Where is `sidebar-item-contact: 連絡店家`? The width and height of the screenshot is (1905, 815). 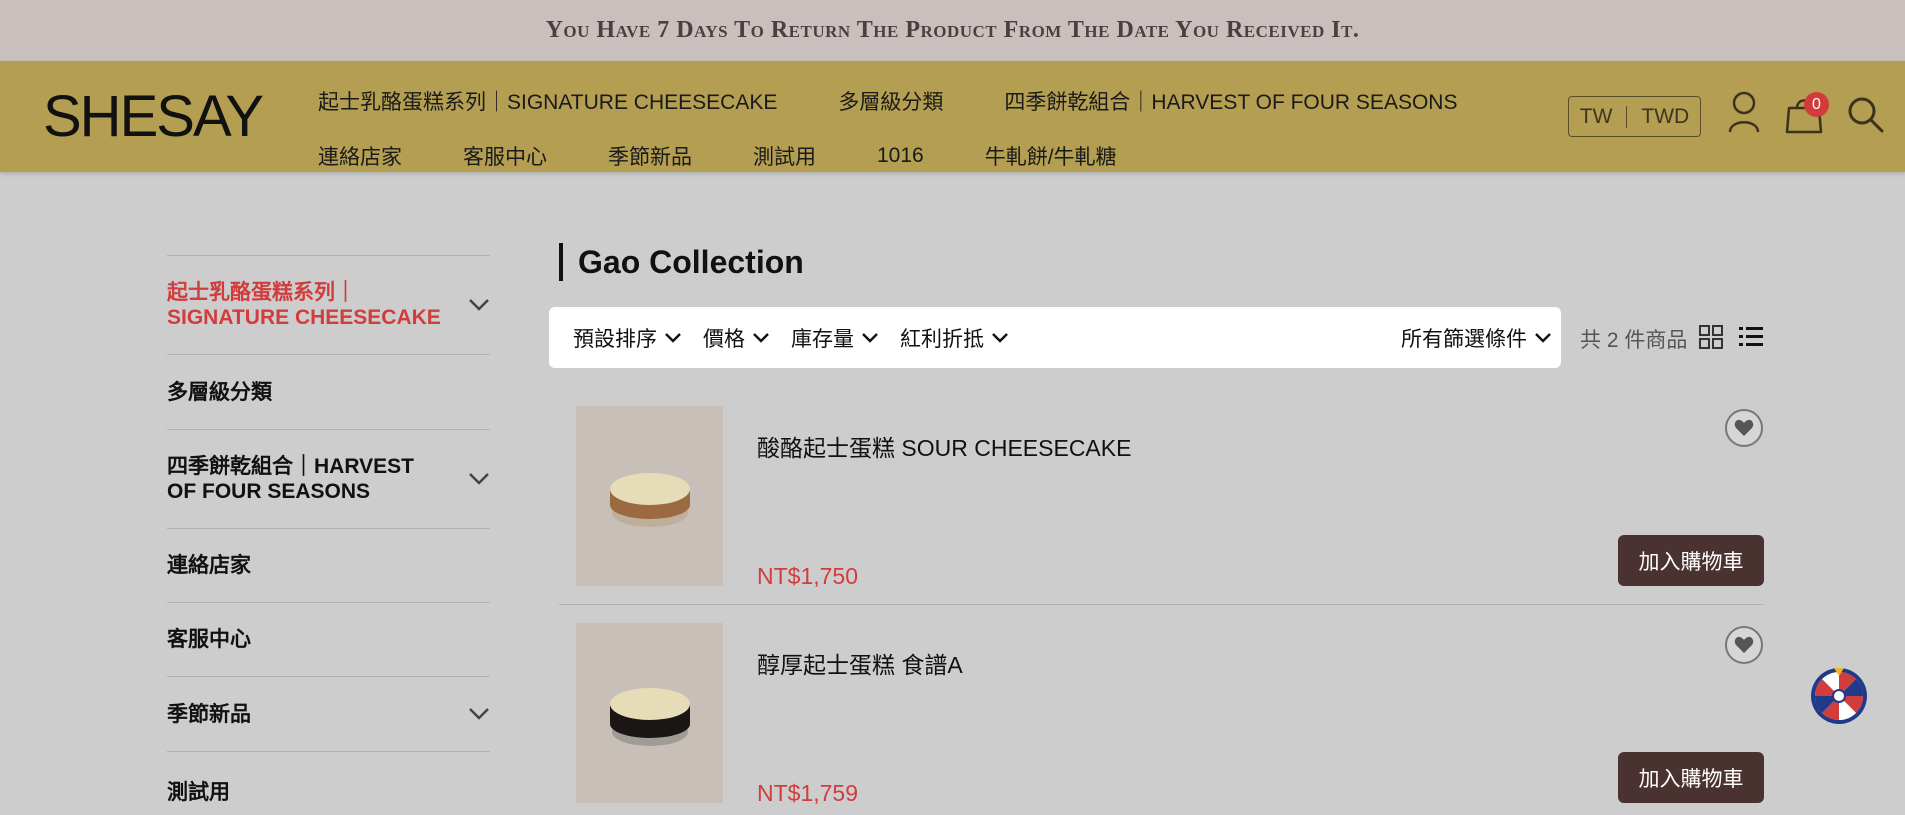 sidebar-item-contact: 連絡店家 is located at coordinates (328, 565).